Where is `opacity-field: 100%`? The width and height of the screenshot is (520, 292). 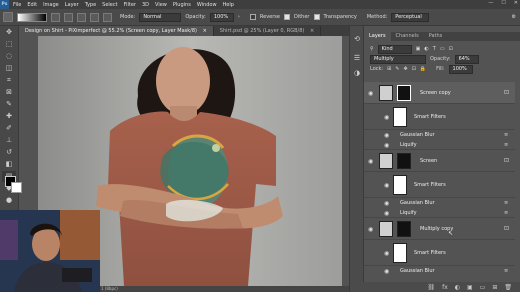
opacity-field: 100% is located at coordinates (221, 17).